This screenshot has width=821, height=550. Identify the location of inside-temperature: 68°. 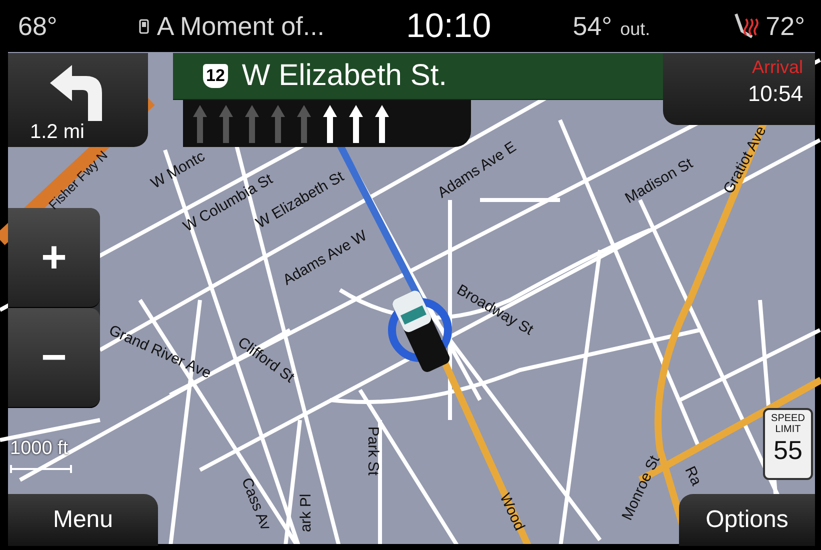
(38, 26).